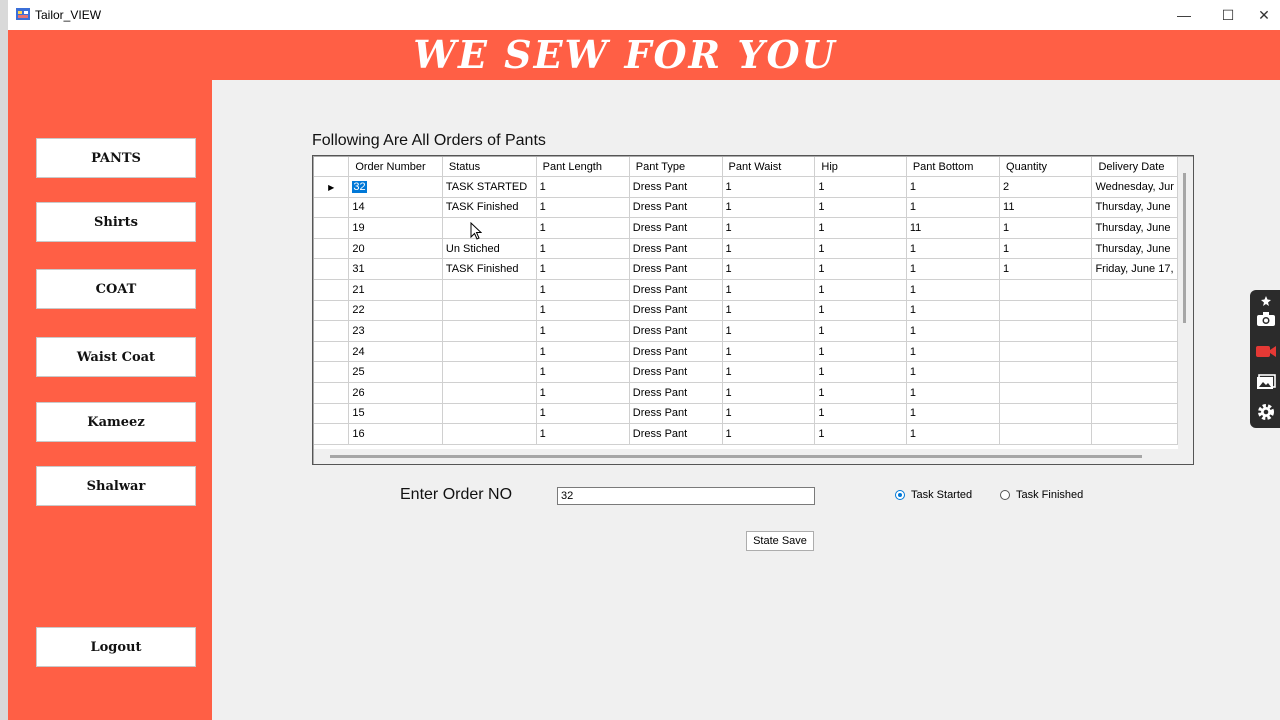 Image resolution: width=1280 pixels, height=720 pixels. I want to click on table-cell: 21, so click(395, 290).